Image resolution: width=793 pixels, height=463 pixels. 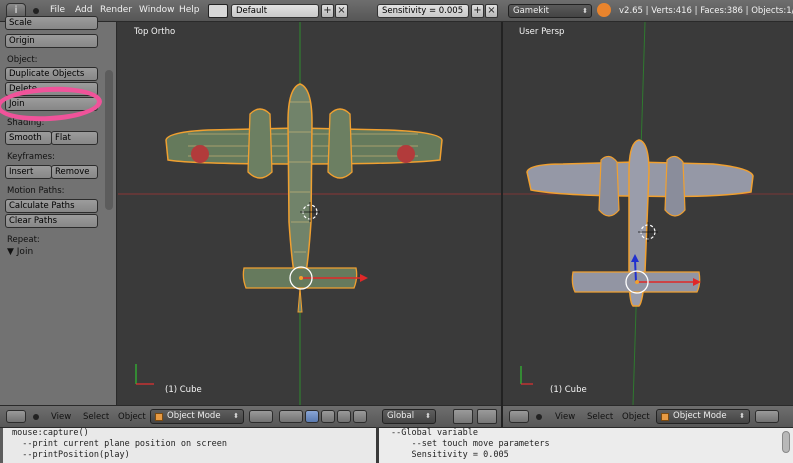 What do you see at coordinates (74, 172) in the screenshot?
I see `remove-keyframe-button: Remove` at bounding box center [74, 172].